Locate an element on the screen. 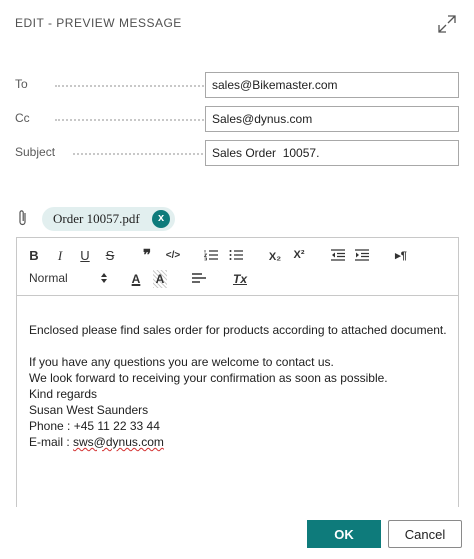  expand-icon is located at coordinates (447, 24).